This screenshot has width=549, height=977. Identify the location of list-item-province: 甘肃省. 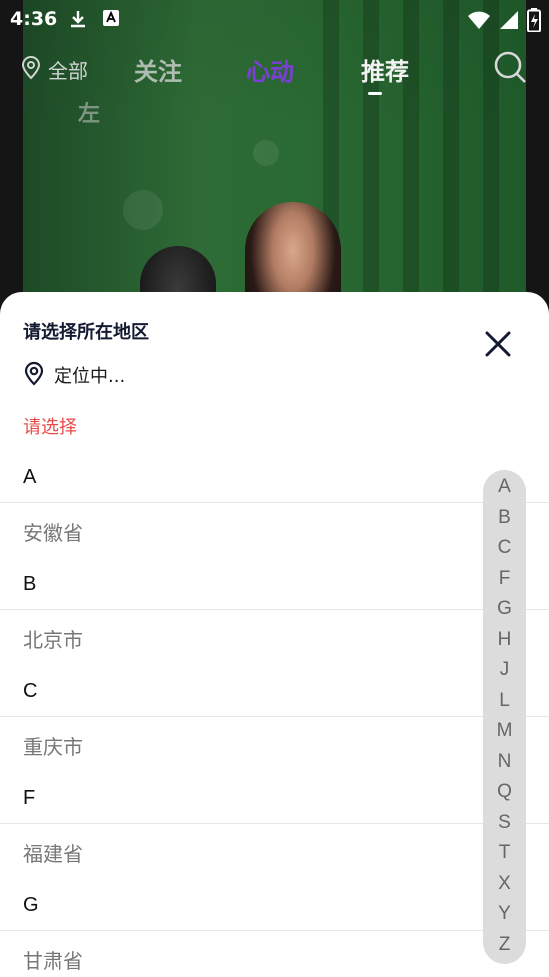
(274, 954).